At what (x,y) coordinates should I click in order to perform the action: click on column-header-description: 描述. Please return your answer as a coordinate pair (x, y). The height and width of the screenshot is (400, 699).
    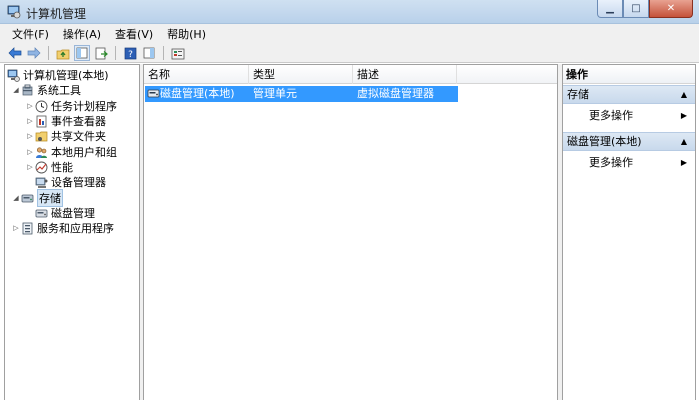
    Looking at the image, I should click on (405, 74).